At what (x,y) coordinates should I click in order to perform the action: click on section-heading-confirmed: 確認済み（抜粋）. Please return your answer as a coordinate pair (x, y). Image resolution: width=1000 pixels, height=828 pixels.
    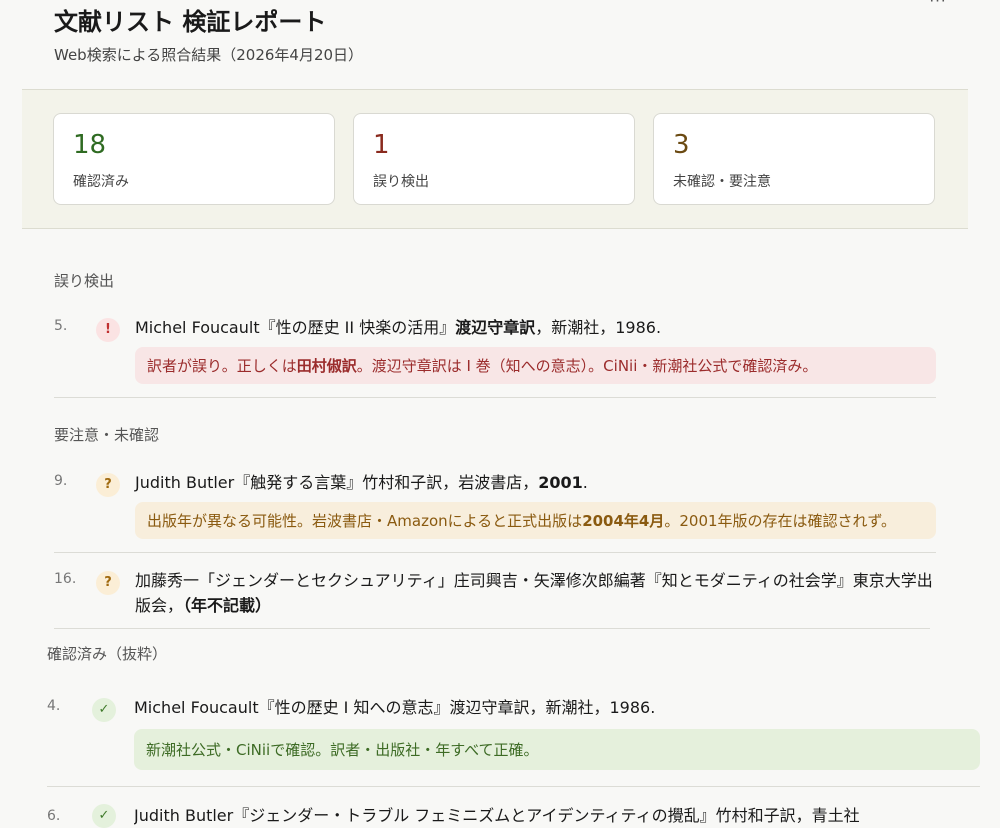
    Looking at the image, I should click on (107, 654).